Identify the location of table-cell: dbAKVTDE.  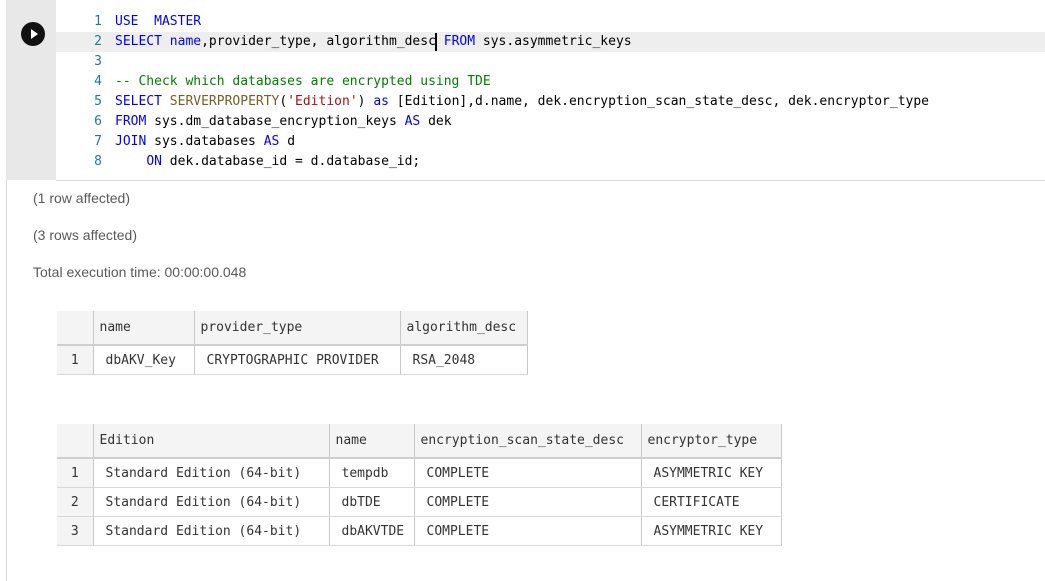
(372, 531).